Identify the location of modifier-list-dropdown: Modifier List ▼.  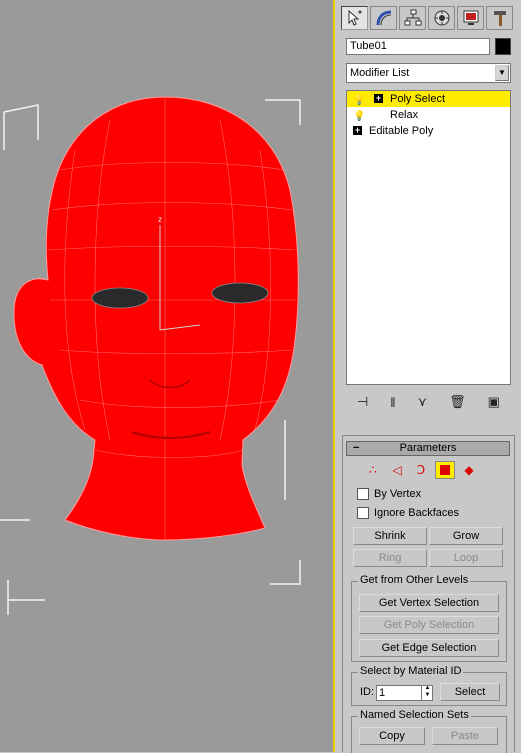
(428, 73).